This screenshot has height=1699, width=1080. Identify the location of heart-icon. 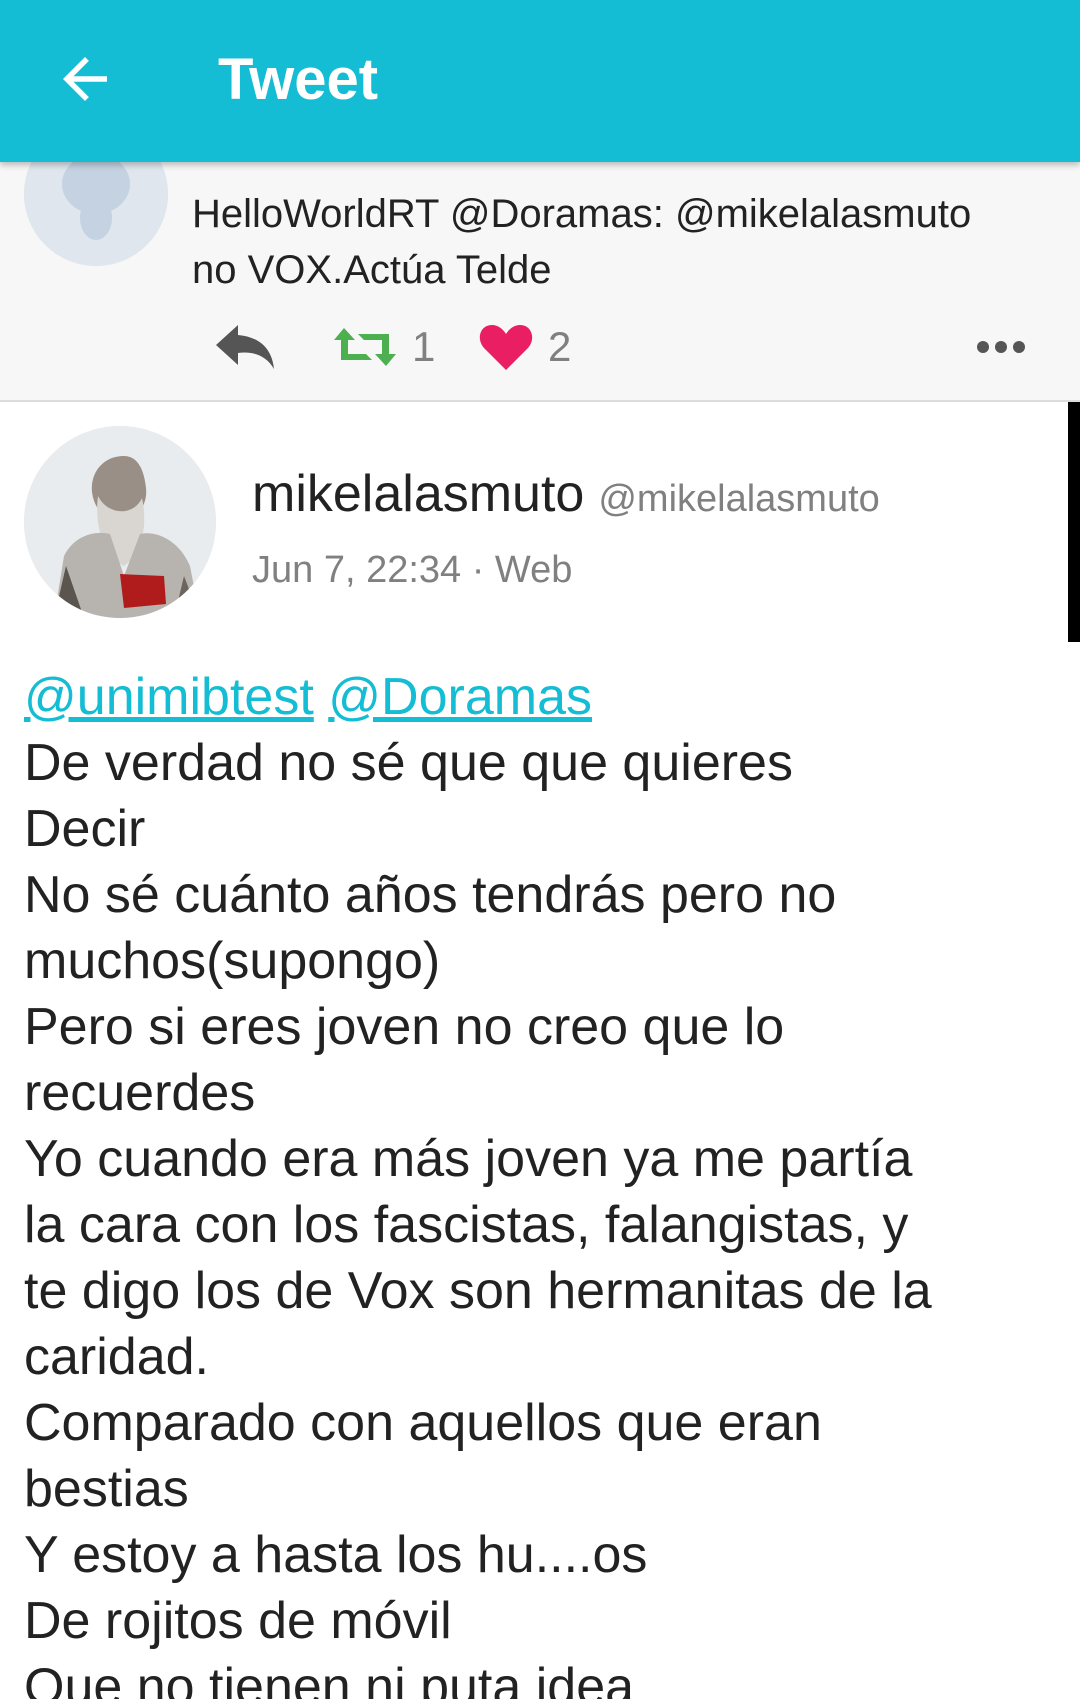
(506, 347).